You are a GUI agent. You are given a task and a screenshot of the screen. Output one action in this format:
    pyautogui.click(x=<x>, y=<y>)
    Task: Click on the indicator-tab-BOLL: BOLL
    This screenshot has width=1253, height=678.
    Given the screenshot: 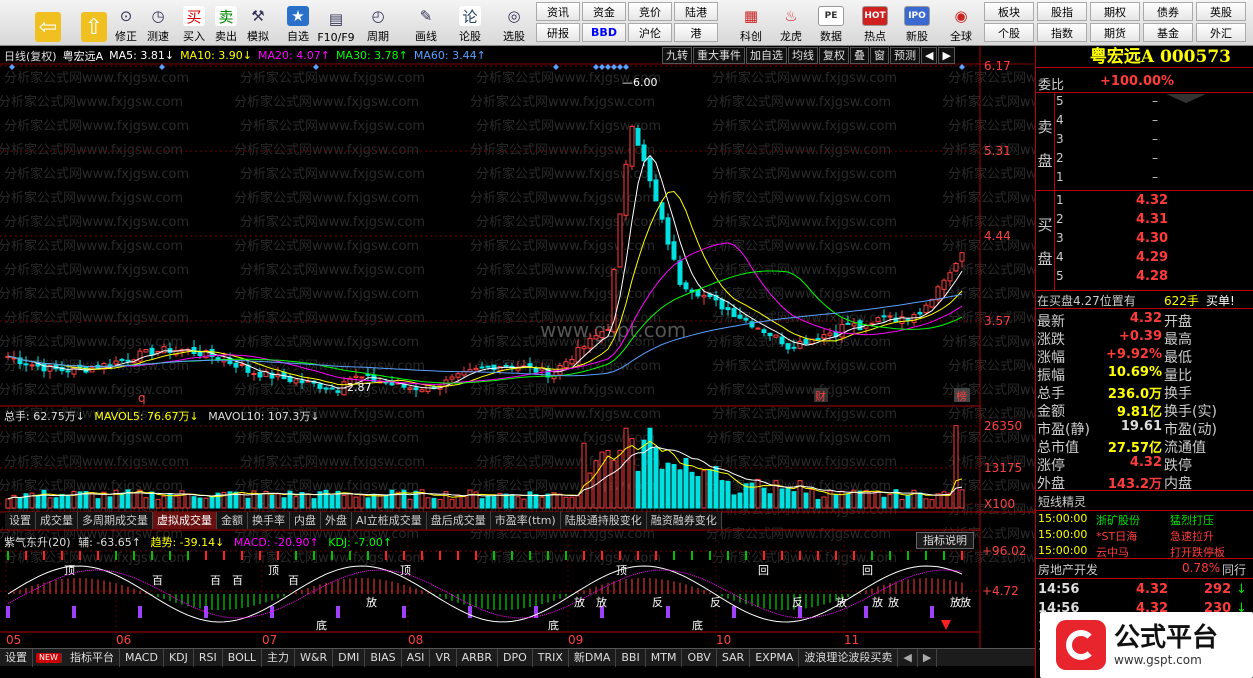 What is the action you would take?
    pyautogui.click(x=243, y=657)
    